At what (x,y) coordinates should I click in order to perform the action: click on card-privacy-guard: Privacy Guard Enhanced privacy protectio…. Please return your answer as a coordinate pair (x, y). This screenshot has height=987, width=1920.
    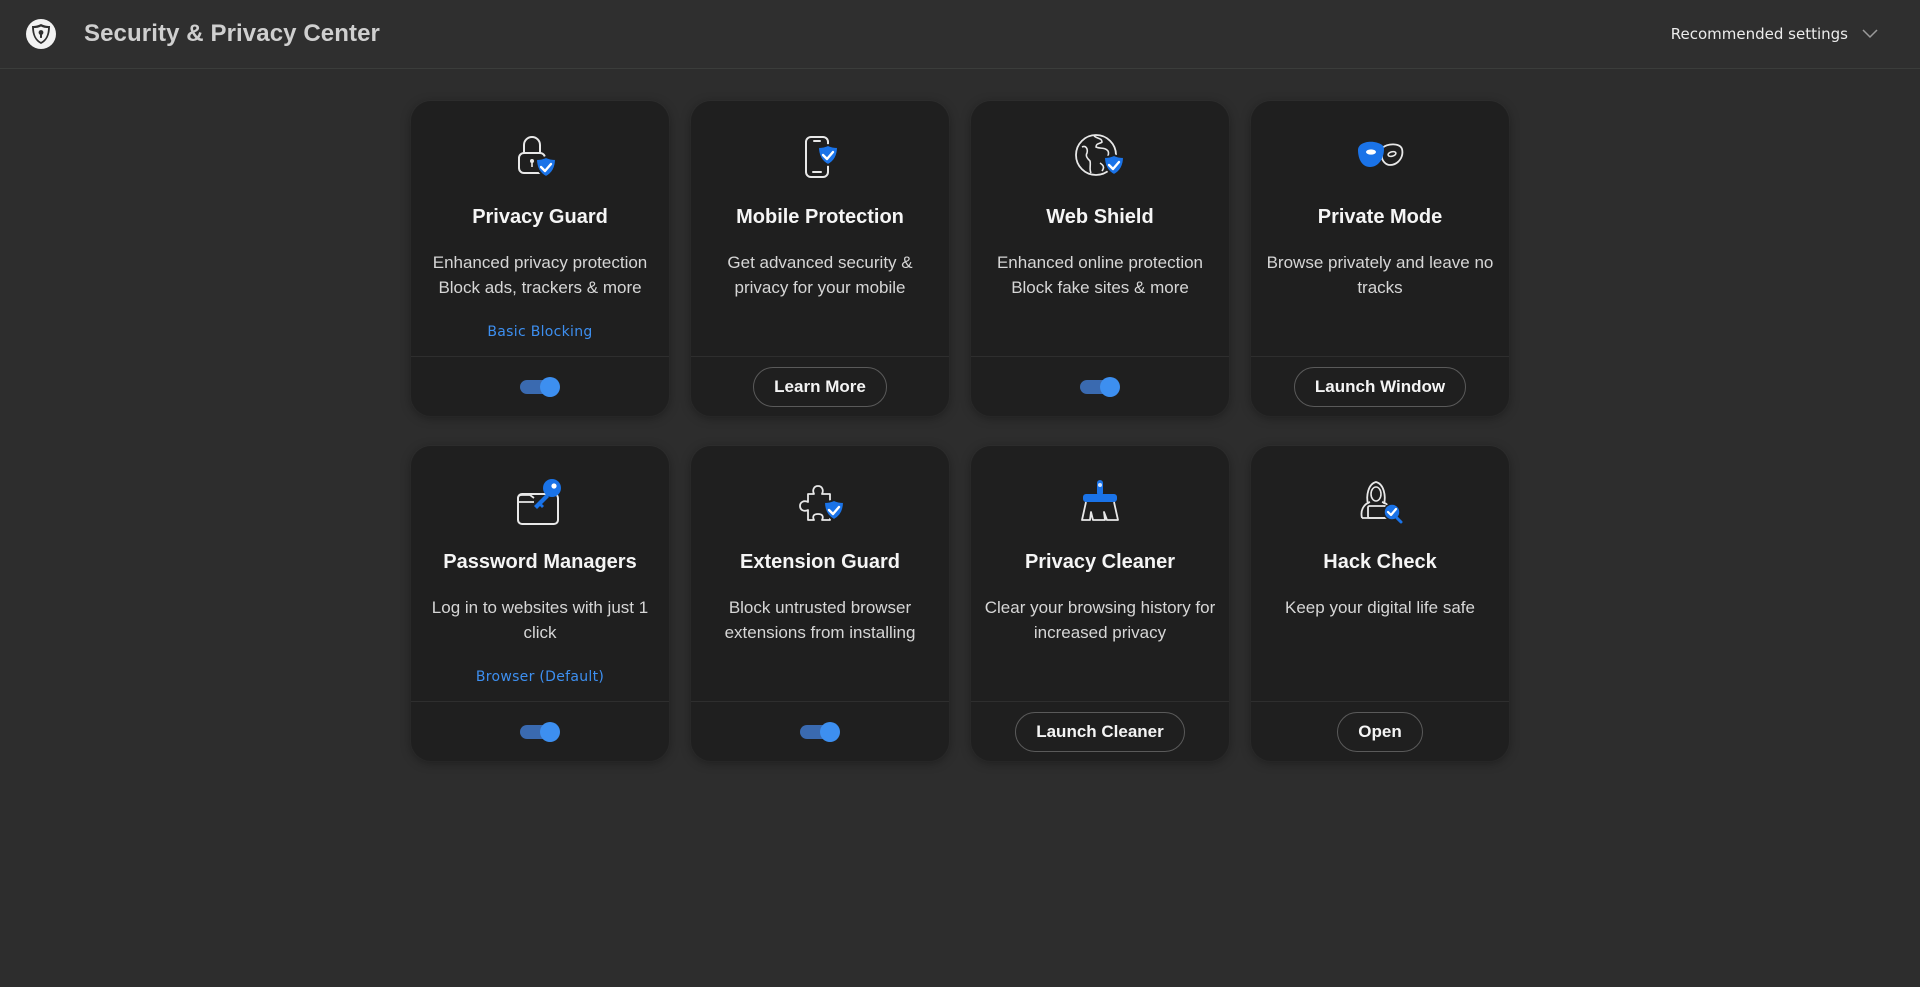
    Looking at the image, I should click on (540, 258).